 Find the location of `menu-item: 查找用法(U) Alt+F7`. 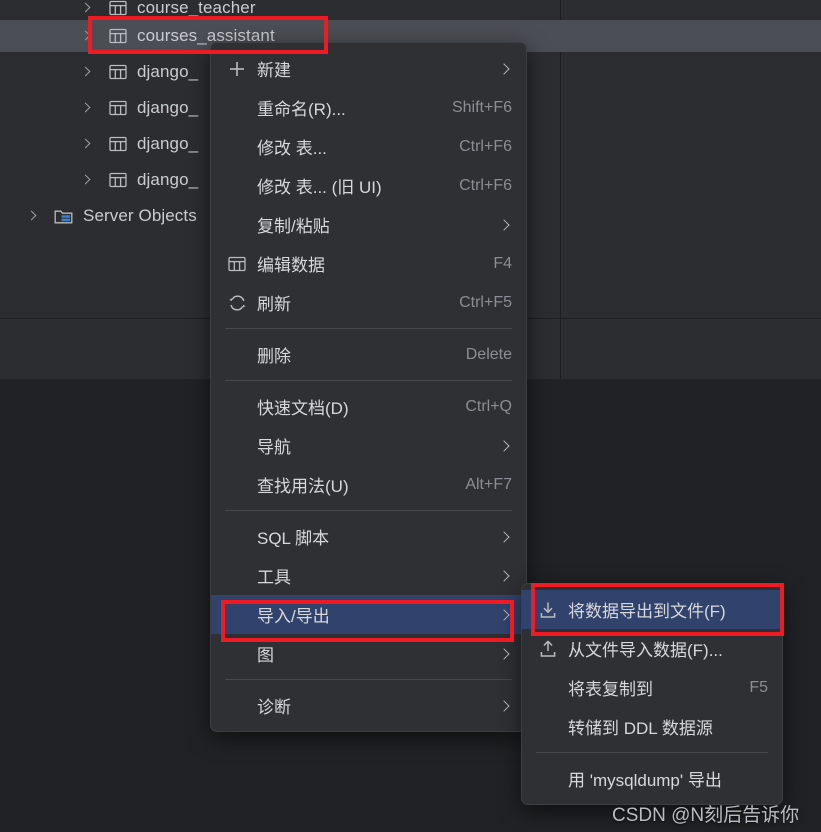

menu-item: 查找用法(U) Alt+F7 is located at coordinates (368, 484).